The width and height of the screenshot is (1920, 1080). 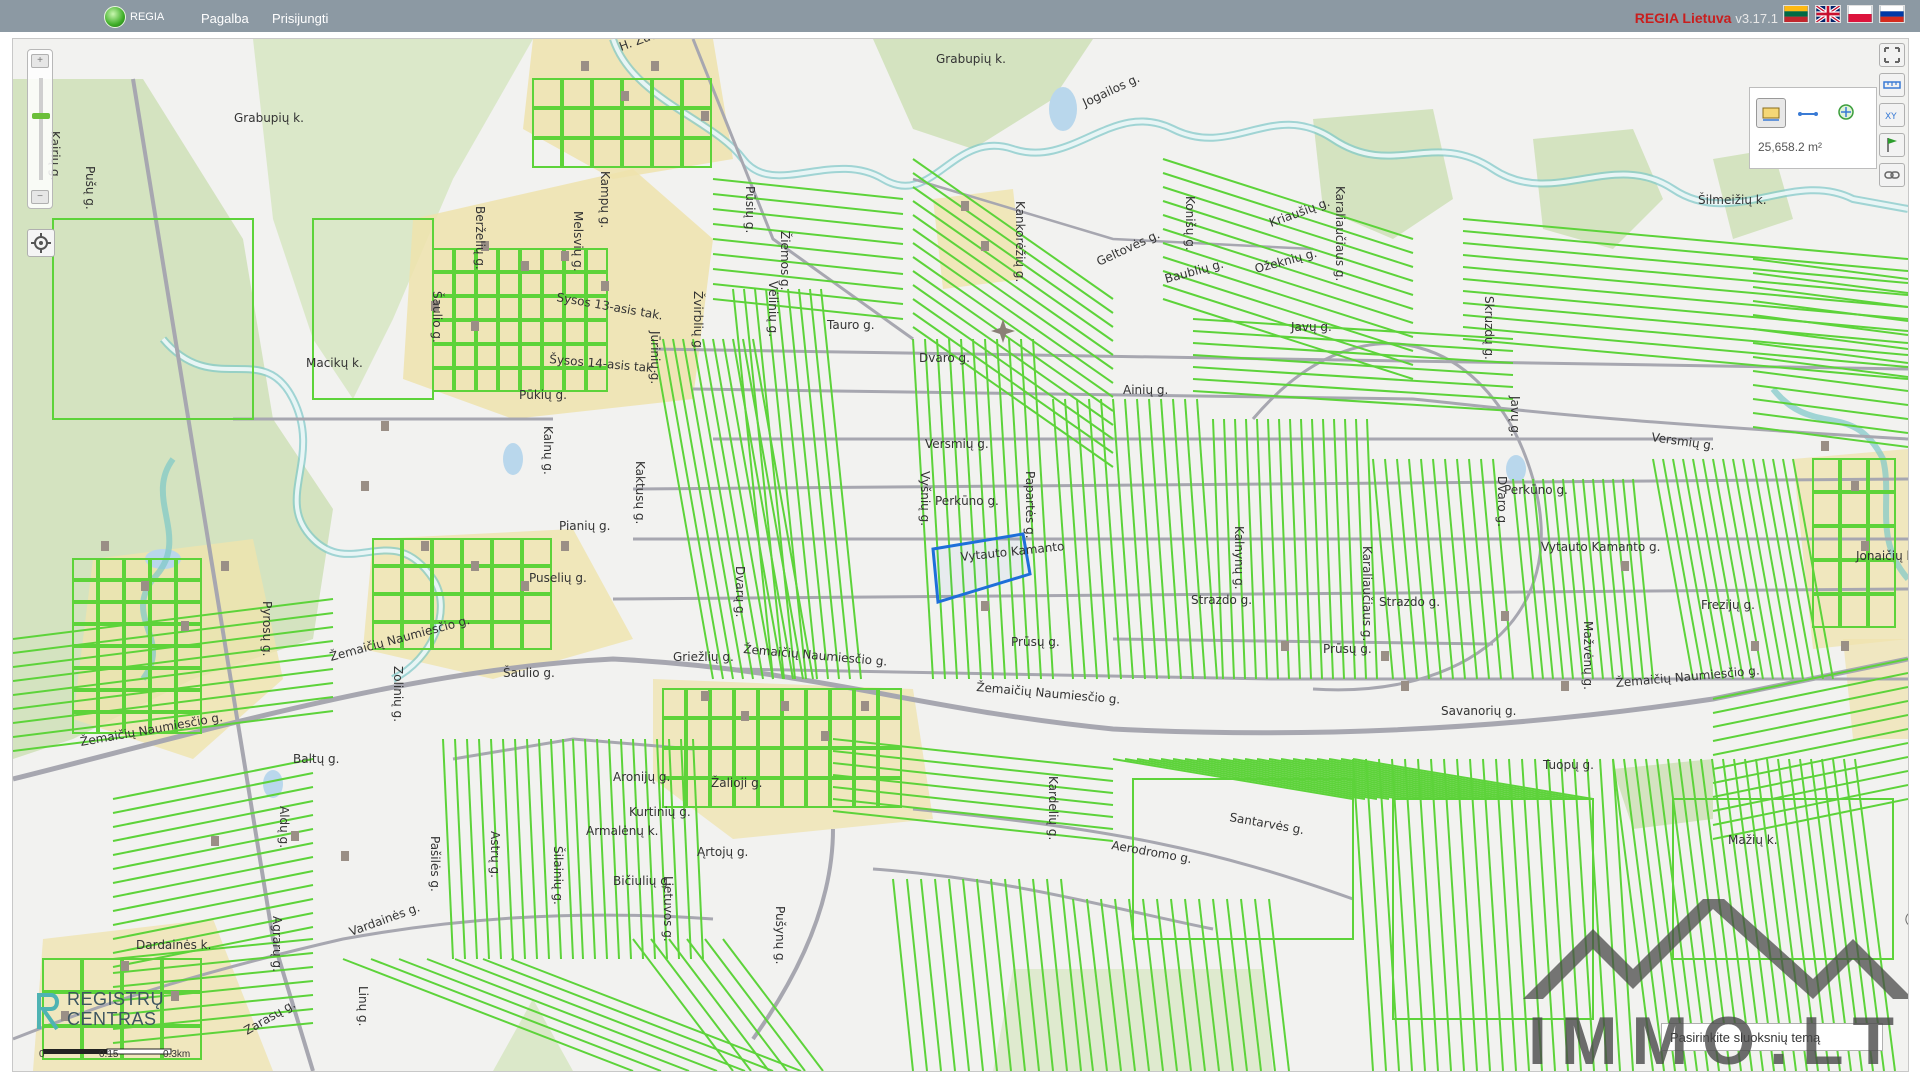 I want to click on street-label: Žalioji g., so click(x=737, y=782).